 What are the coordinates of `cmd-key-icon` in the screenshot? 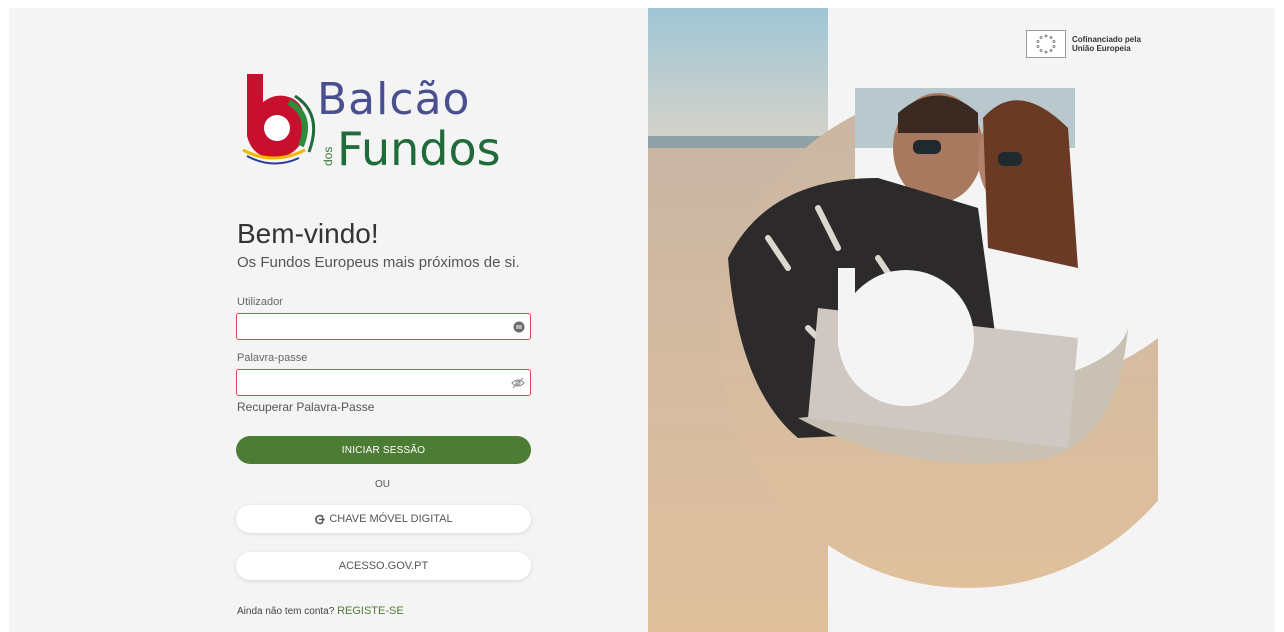 It's located at (320, 519).